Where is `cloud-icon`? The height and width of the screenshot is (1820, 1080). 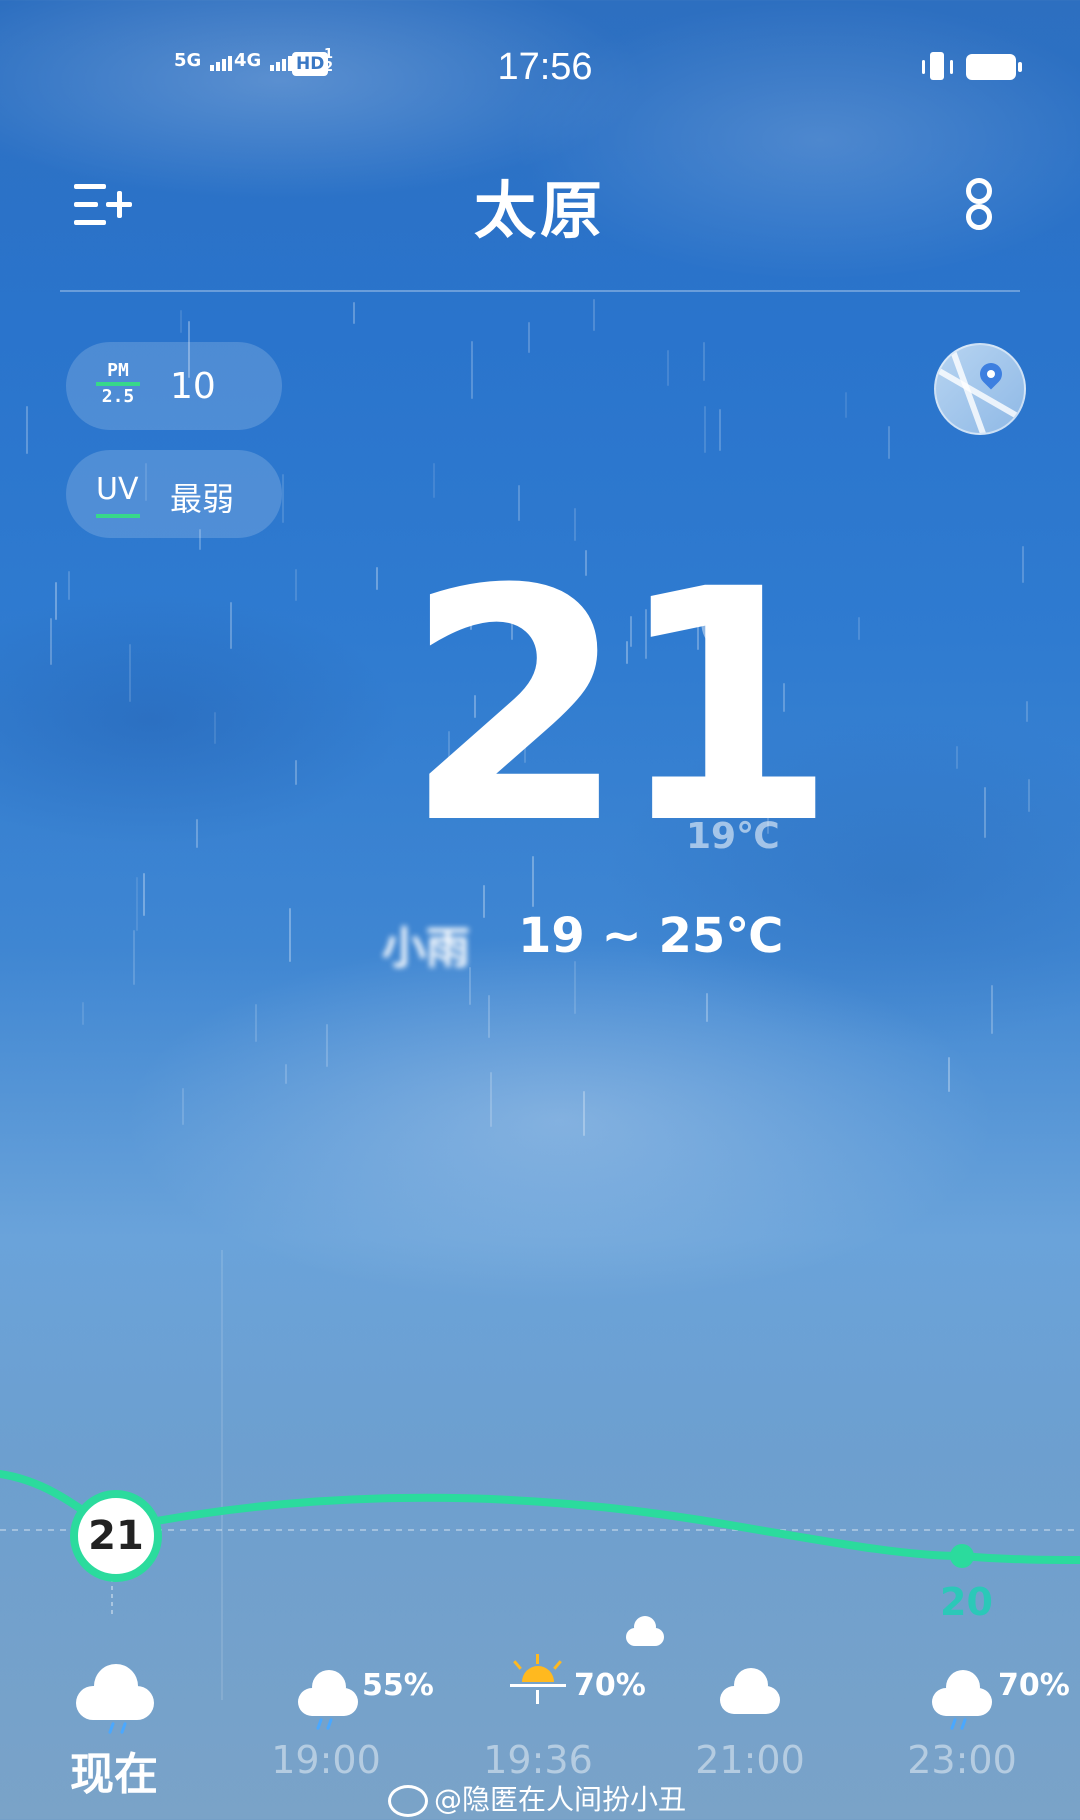
cloud-icon is located at coordinates (750, 1691).